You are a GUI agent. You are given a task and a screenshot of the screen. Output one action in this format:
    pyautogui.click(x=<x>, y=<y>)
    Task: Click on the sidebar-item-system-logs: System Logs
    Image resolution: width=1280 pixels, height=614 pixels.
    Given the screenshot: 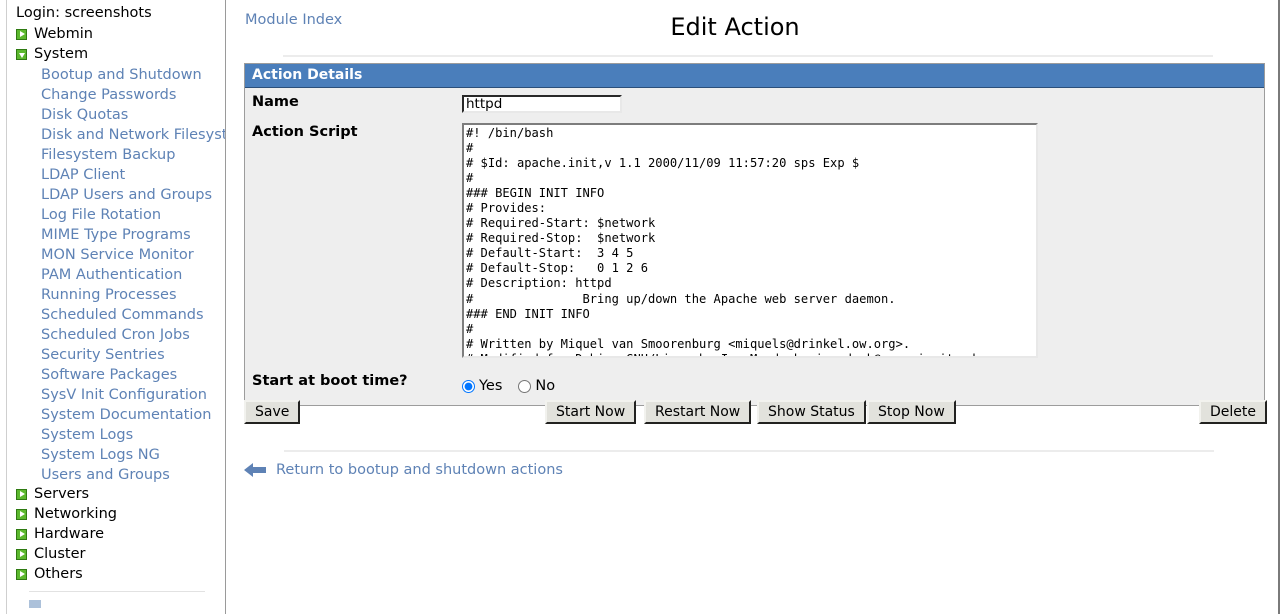 What is the action you would take?
    pyautogui.click(x=116, y=434)
    